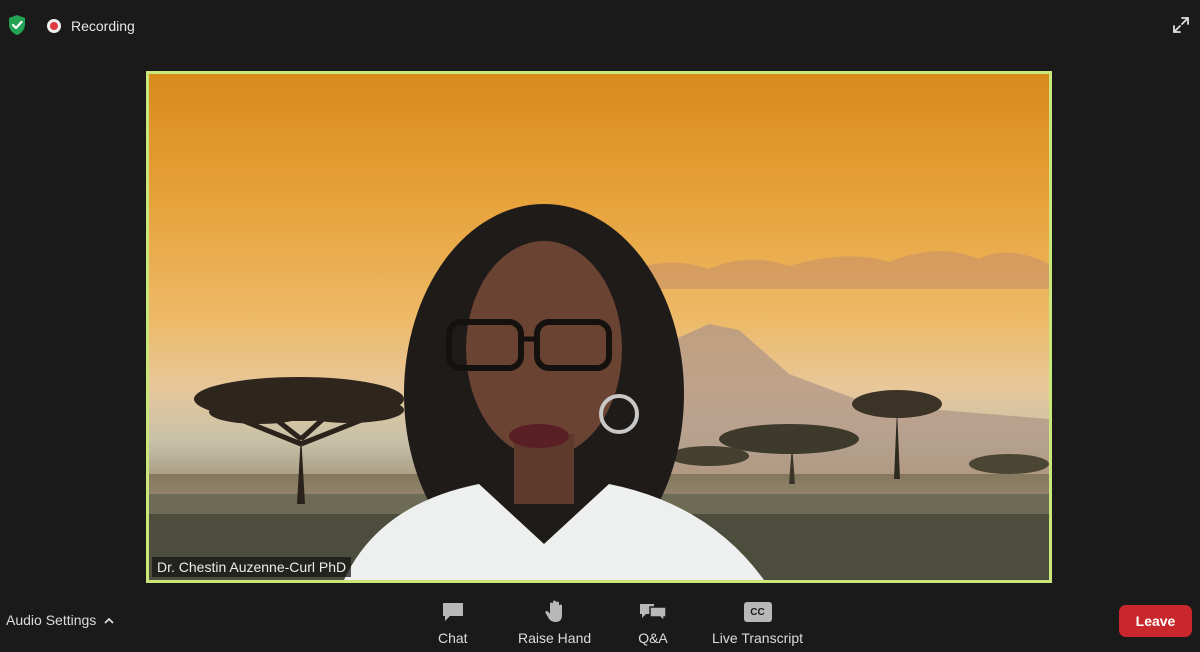 The width and height of the screenshot is (1200, 652). I want to click on live-transcript-label: Live Transcript, so click(758, 638).